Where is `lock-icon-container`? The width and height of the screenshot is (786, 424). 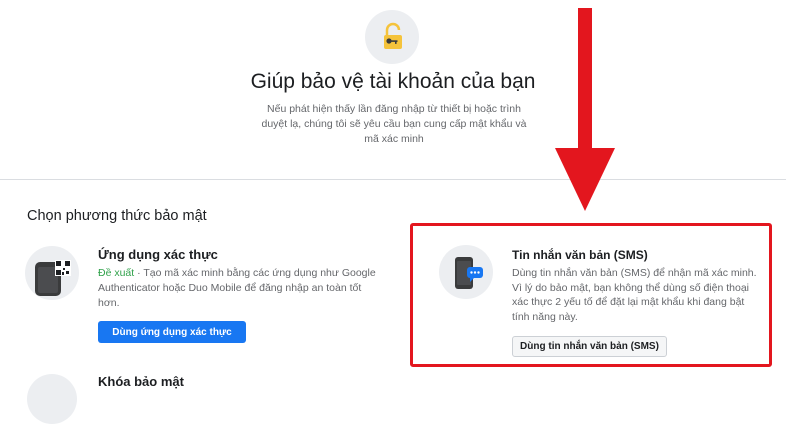
lock-icon-container is located at coordinates (392, 37).